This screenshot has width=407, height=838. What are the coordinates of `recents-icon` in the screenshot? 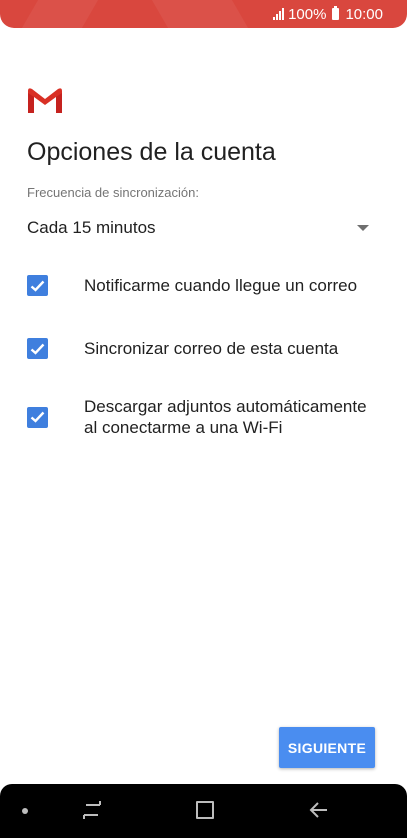 It's located at (92, 812).